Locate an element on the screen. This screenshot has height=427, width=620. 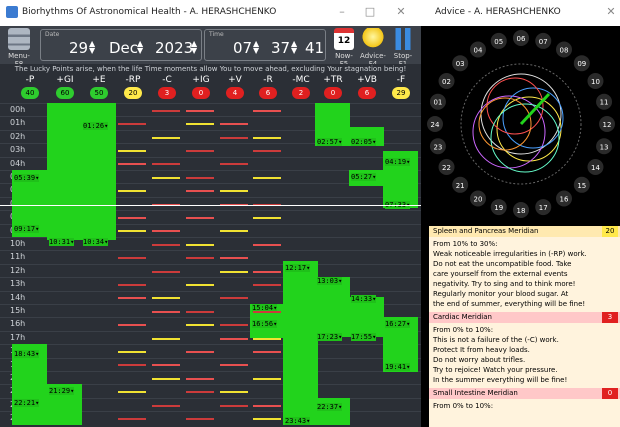
time-mark: 01:26▾ is located at coordinates (96, 125).